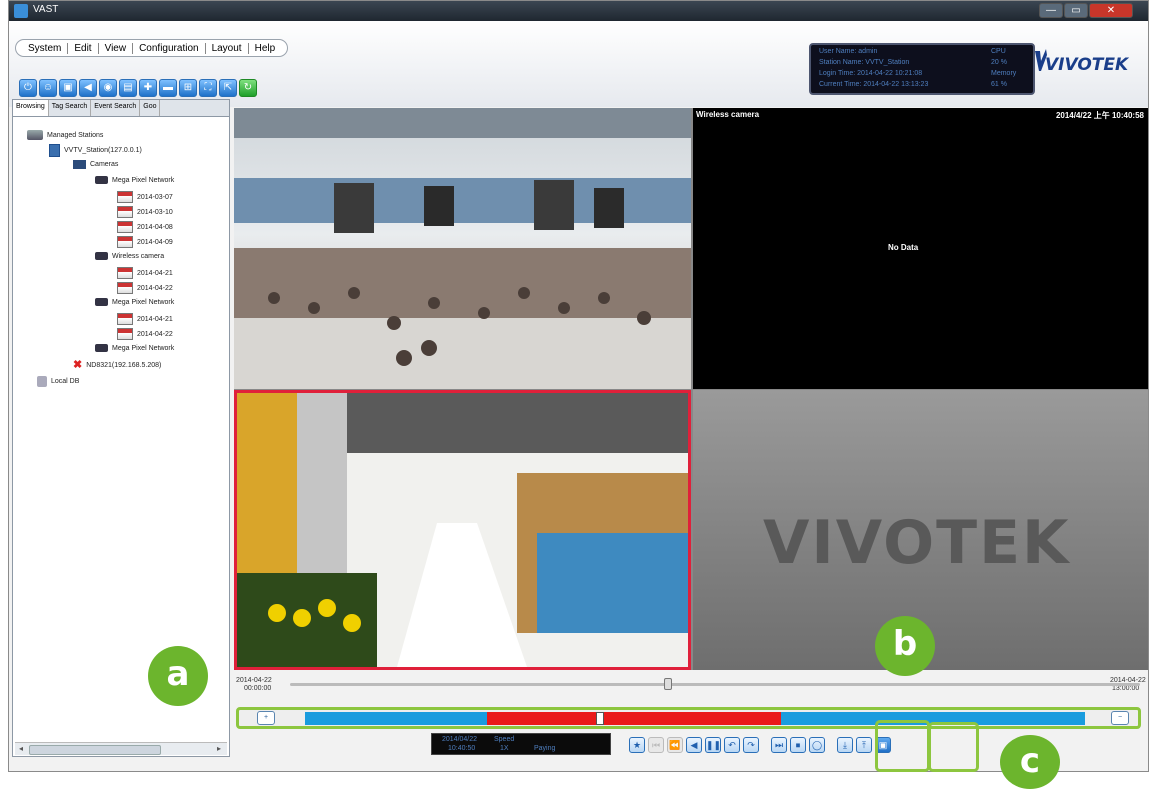 The image size is (1149, 789). What do you see at coordinates (902, 746) in the screenshot?
I see `highlight-box-c1` at bounding box center [902, 746].